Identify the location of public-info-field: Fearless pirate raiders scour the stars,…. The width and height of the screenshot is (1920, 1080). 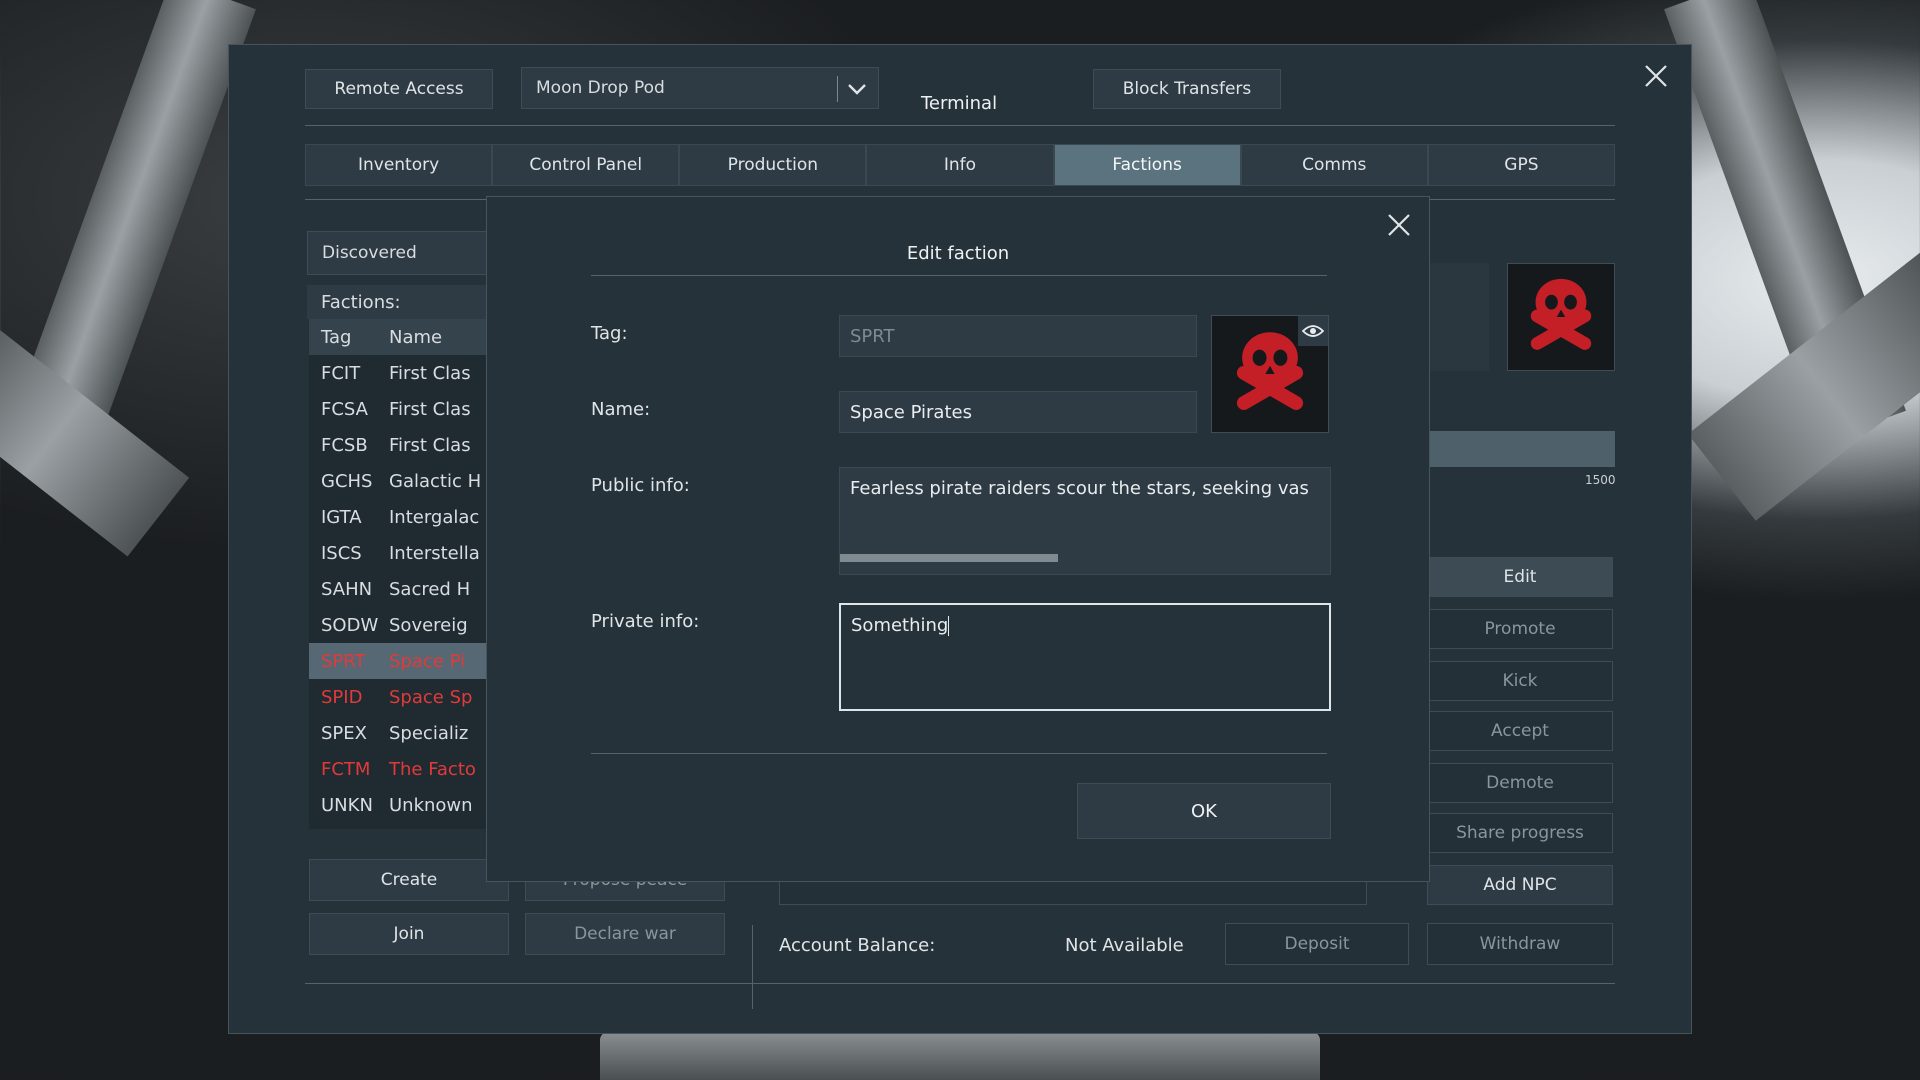
(1085, 521).